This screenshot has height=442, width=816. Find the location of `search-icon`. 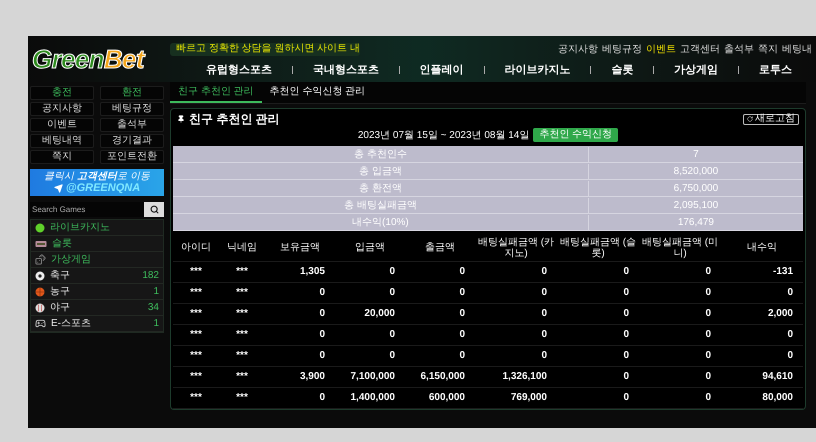

search-icon is located at coordinates (154, 209).